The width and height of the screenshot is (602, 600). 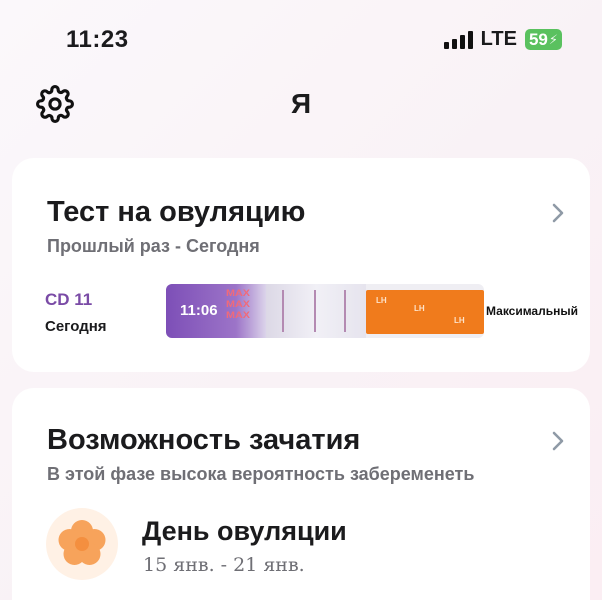 I want to click on phase-dates: 15 янв. - 21 янв., so click(x=224, y=565).